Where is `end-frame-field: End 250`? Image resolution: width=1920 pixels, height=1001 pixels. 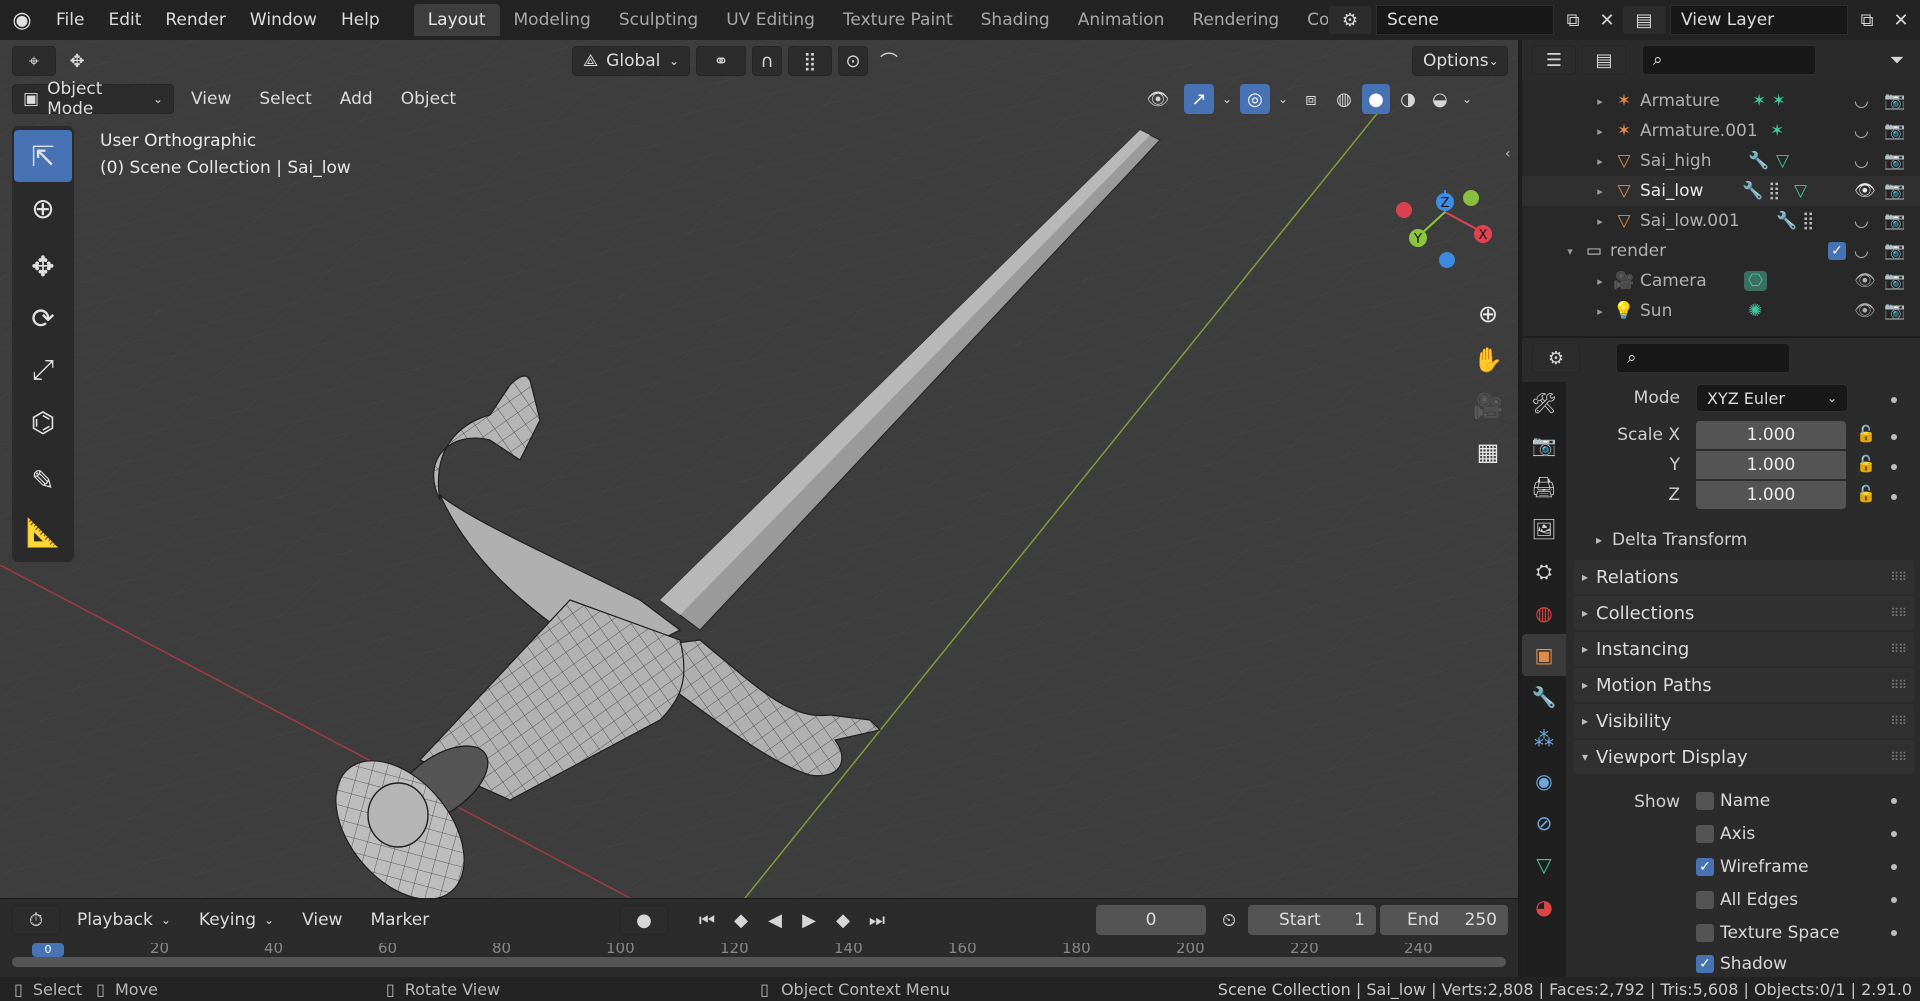
end-frame-field: End 250 is located at coordinates (1444, 920).